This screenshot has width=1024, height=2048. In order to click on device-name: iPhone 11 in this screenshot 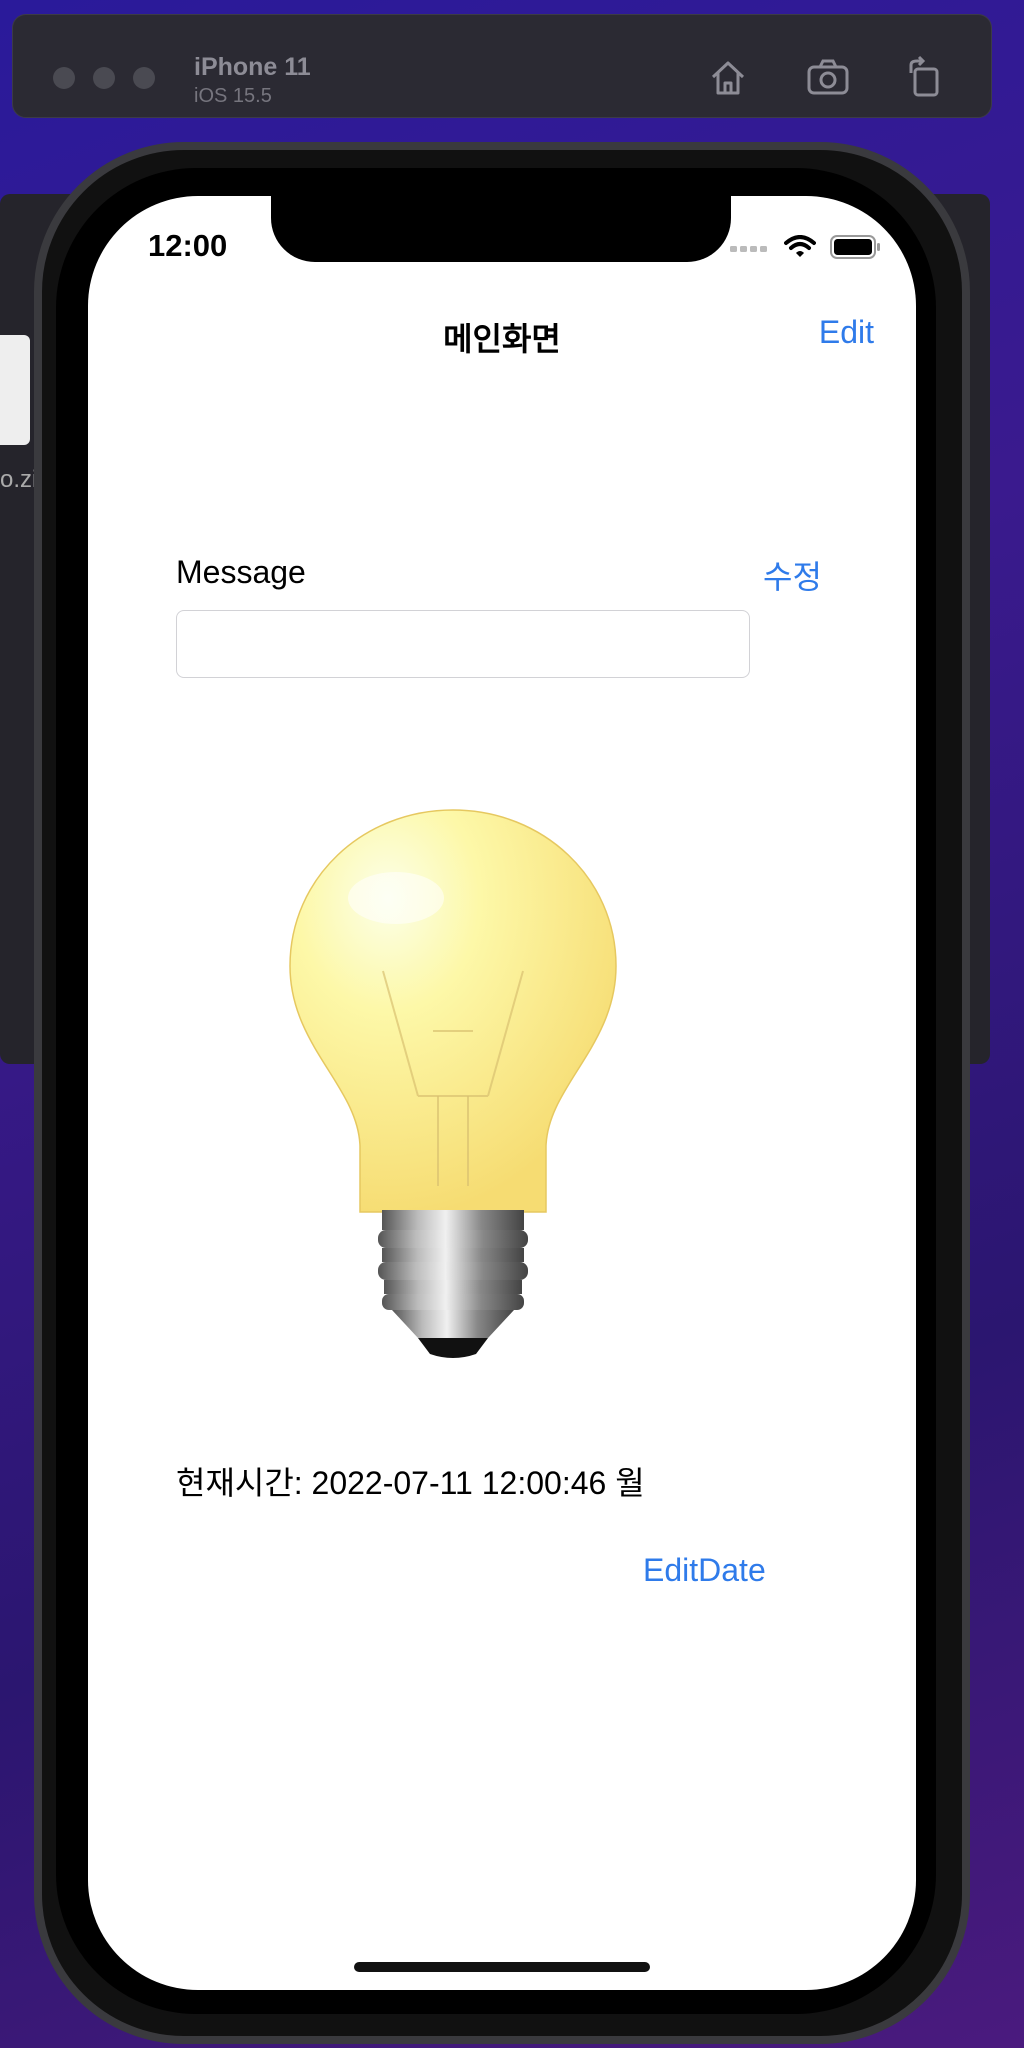, I will do `click(252, 67)`.